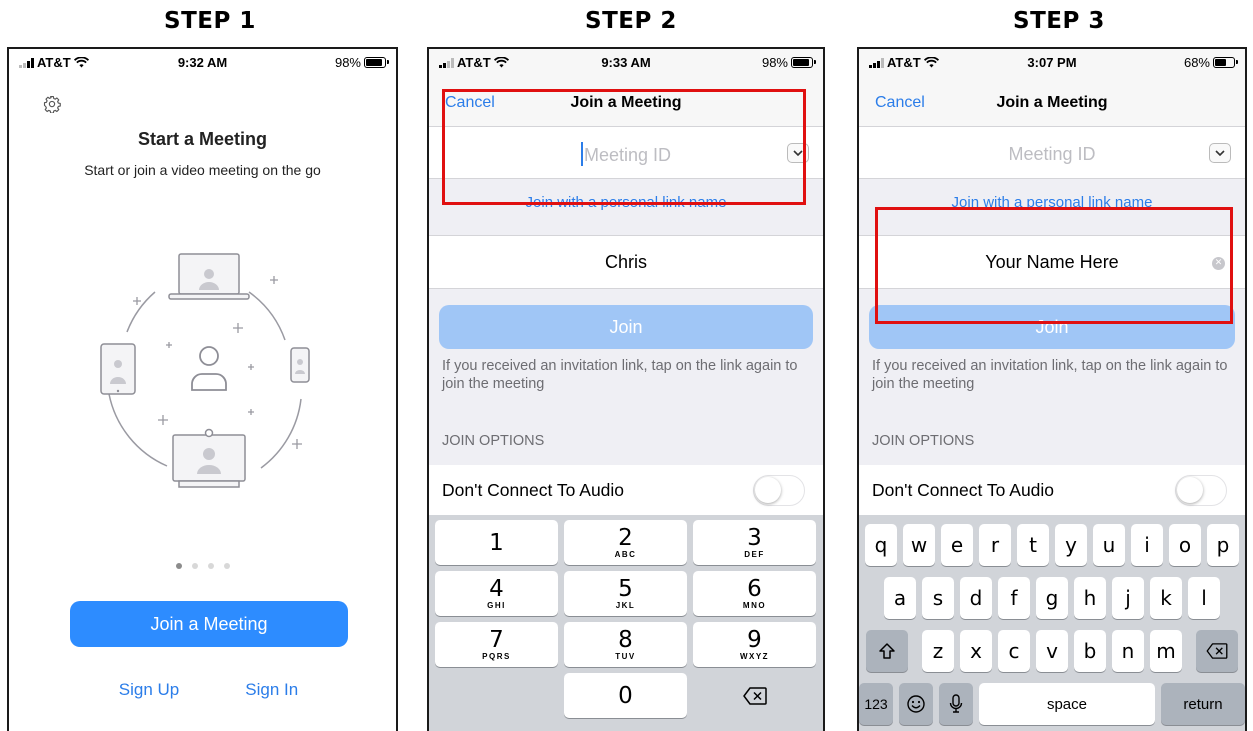 This screenshot has width=1253, height=731. I want to click on key-letters: PQRS, so click(496, 656).